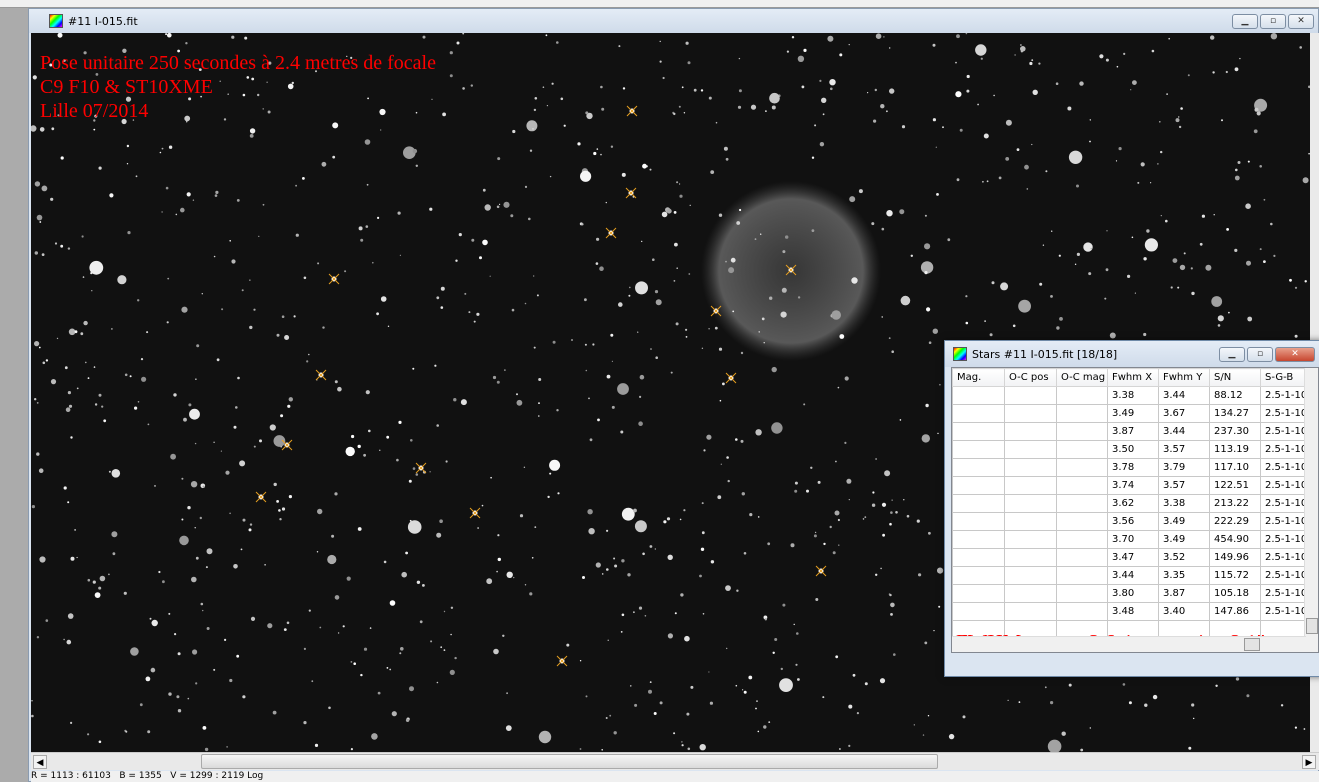  I want to click on table-row: 3.56 3.49 222.29 2.5-1-10, so click(1130, 521).